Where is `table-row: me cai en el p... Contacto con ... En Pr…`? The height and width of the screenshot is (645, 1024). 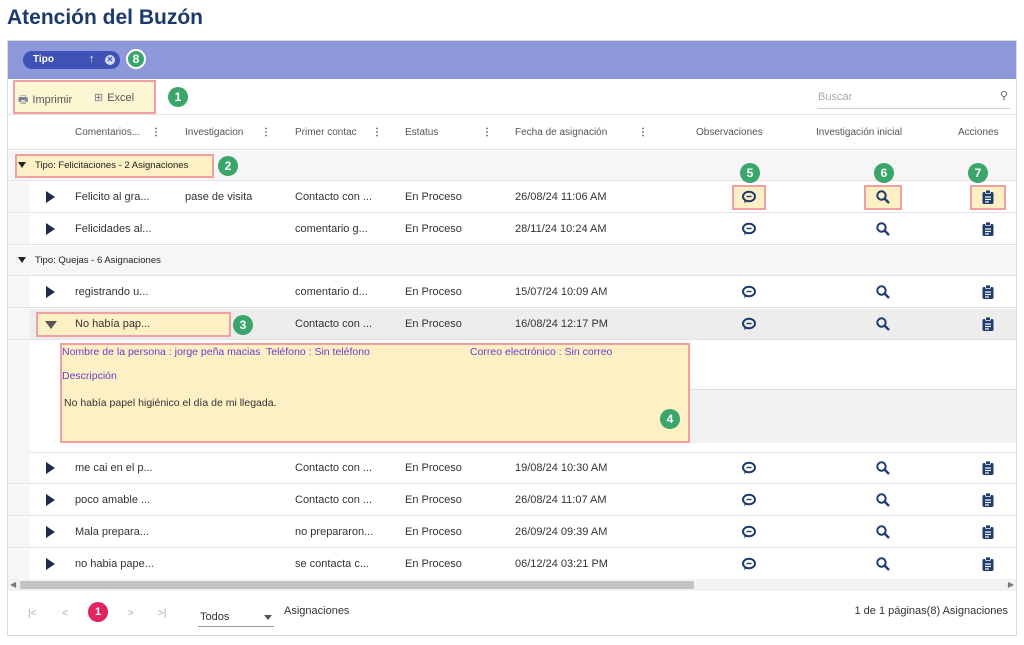 table-row: me cai en el p... Contacto con ... En Pr… is located at coordinates (512, 468).